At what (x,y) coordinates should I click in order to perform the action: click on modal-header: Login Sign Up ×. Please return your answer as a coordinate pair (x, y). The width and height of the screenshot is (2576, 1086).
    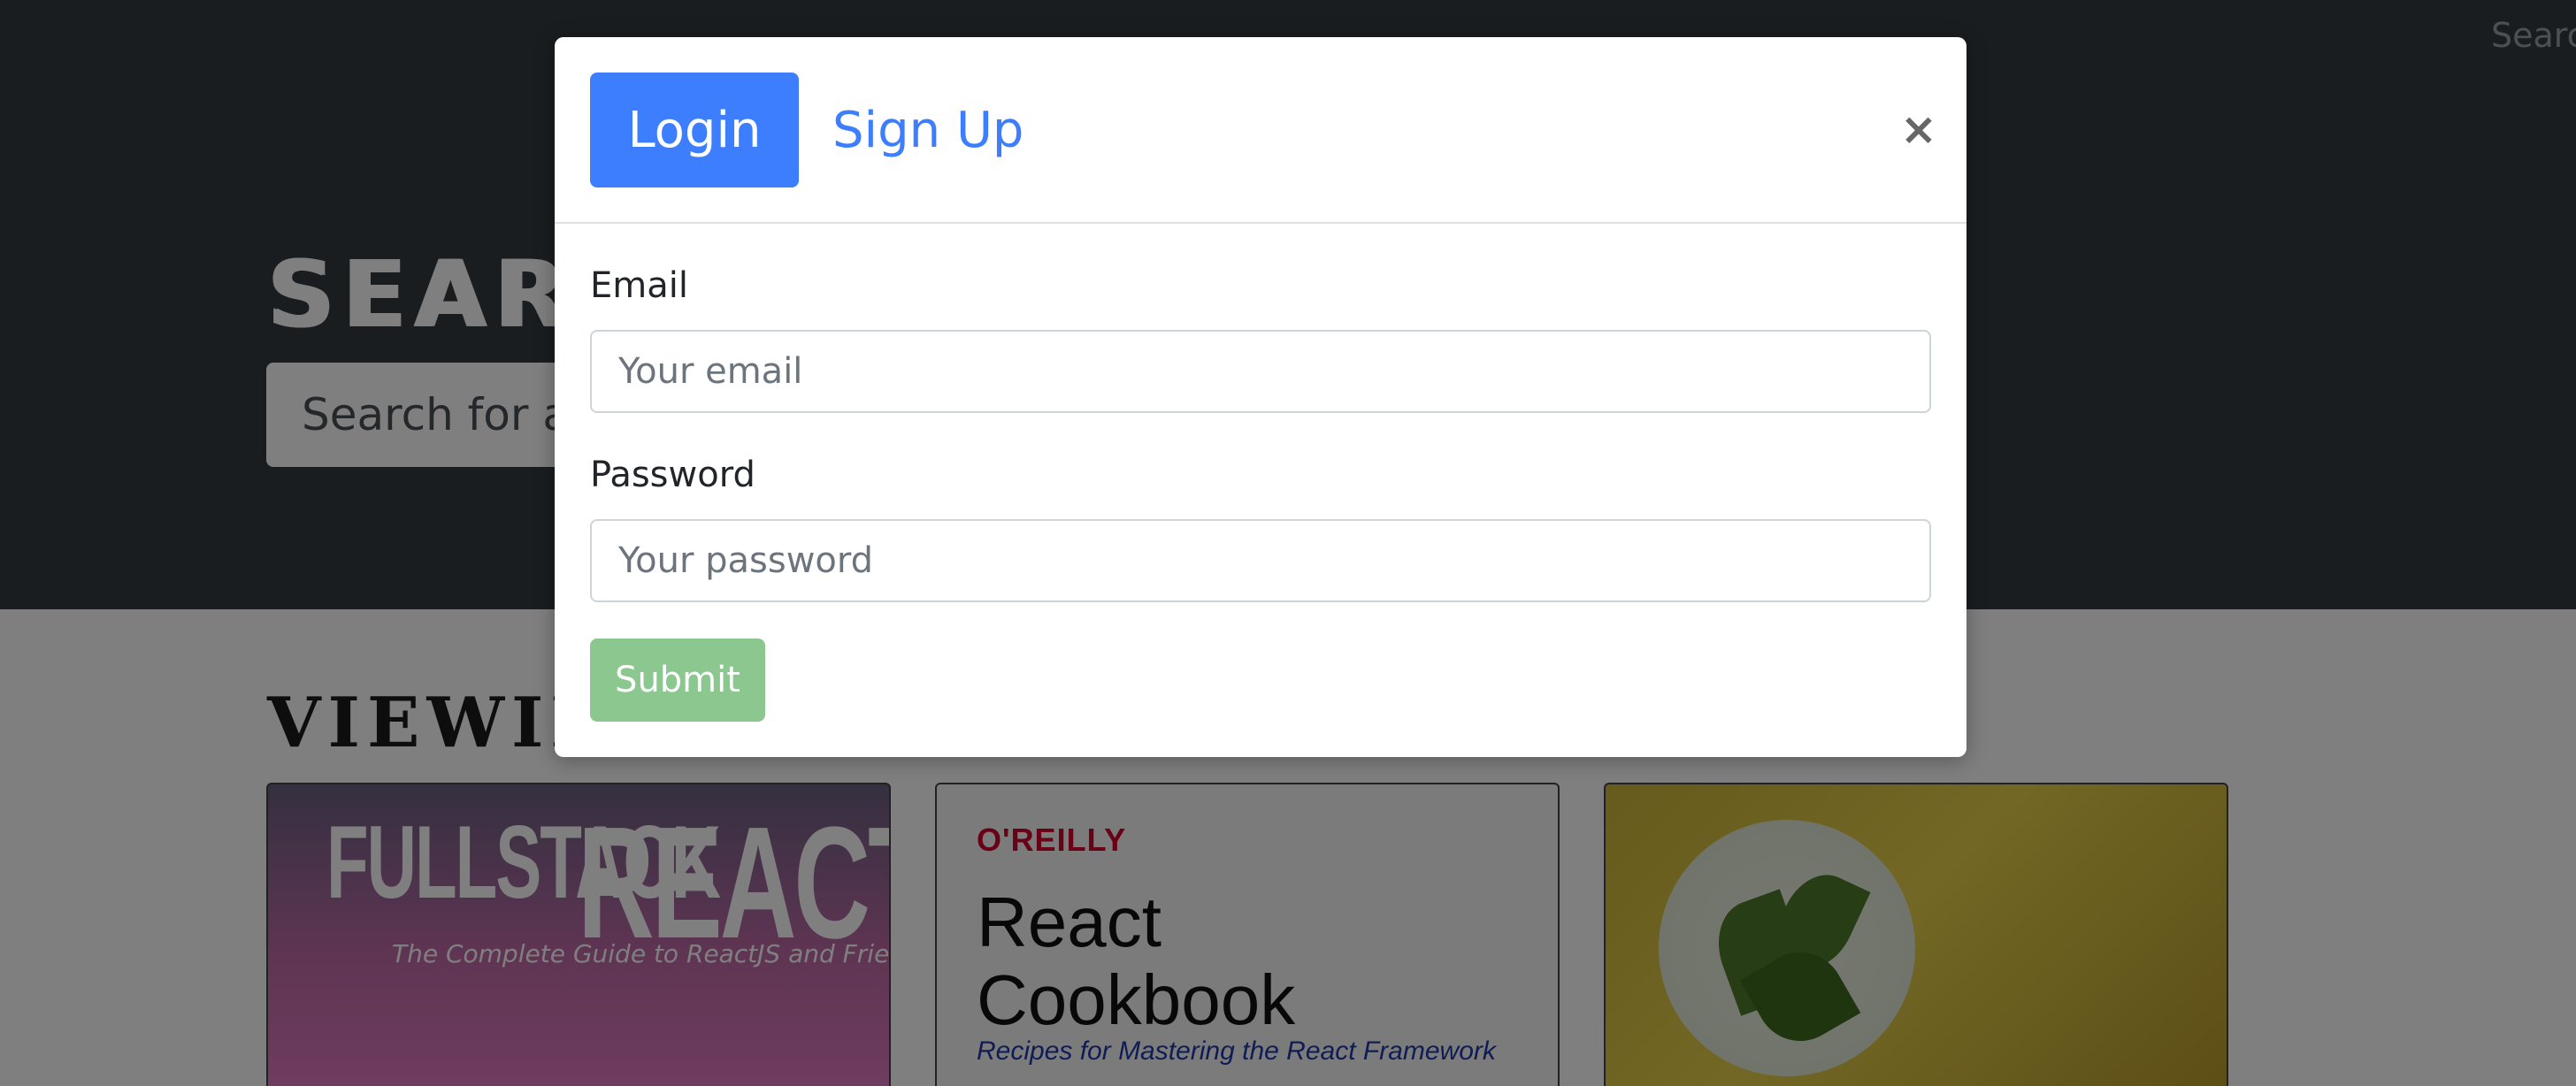
    Looking at the image, I should click on (1260, 130).